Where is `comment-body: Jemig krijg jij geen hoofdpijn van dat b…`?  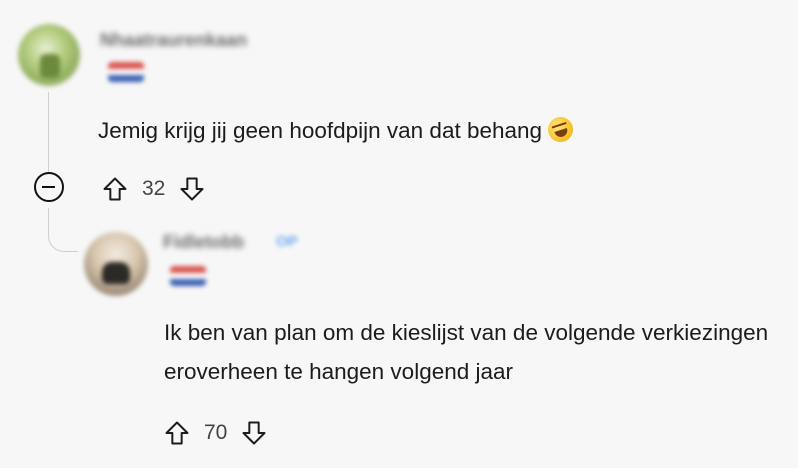 comment-body: Jemig krijg jij geen hoofdpijn van dat b… is located at coordinates (337, 130).